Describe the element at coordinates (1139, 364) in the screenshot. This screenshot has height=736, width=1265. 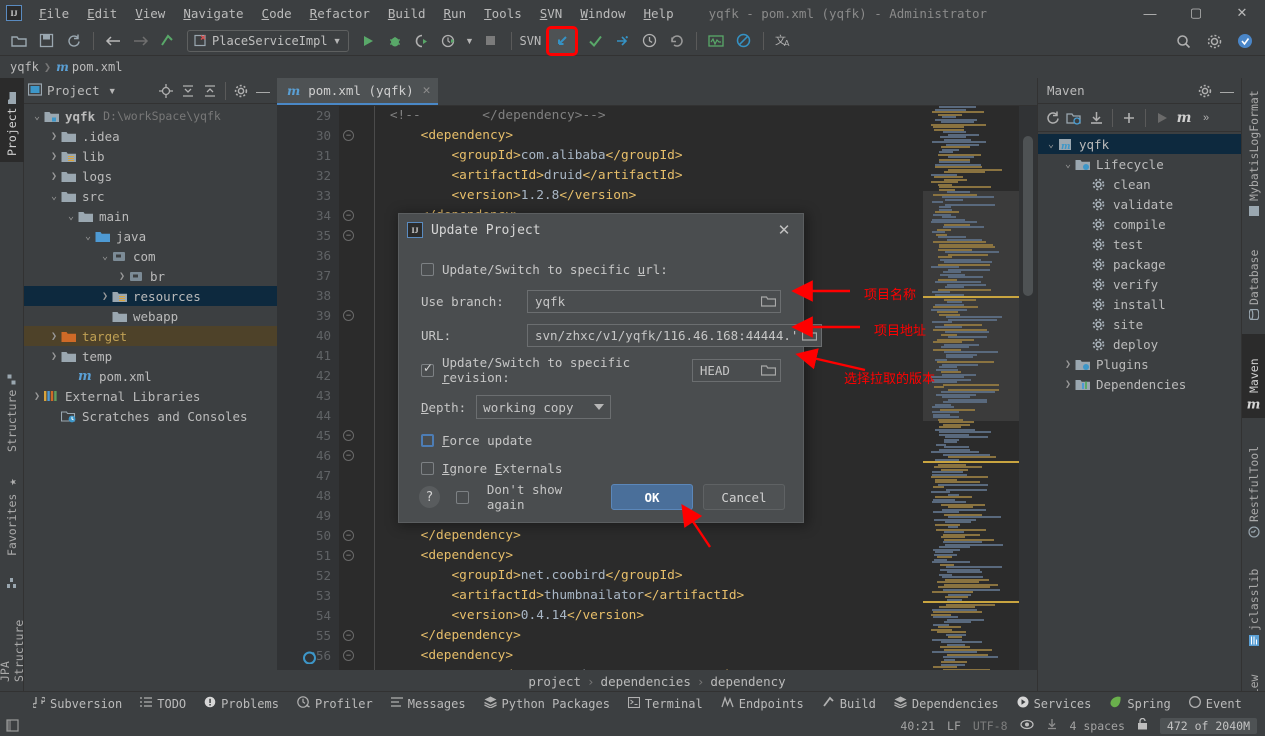
I see `maven-node-plugins: ❯ Plugins` at that location.